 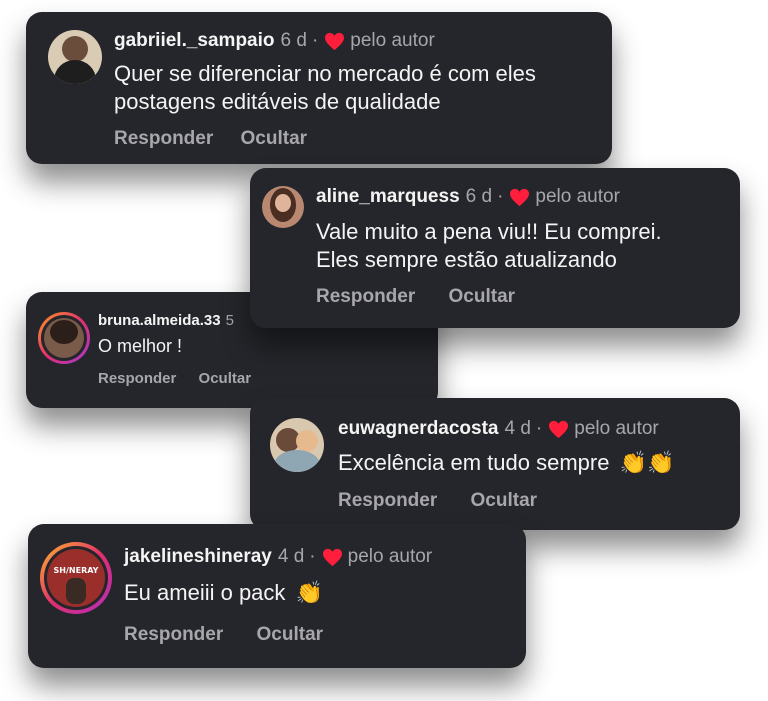 I want to click on avatar-logo-text: SH/NERAY, so click(x=76, y=570).